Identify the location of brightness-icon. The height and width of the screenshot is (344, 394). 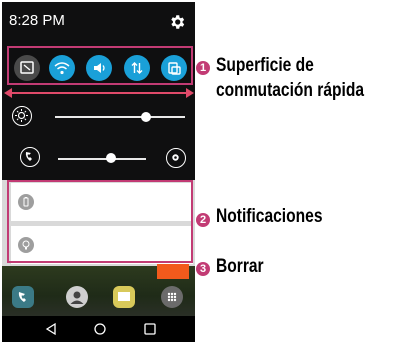
(22, 116).